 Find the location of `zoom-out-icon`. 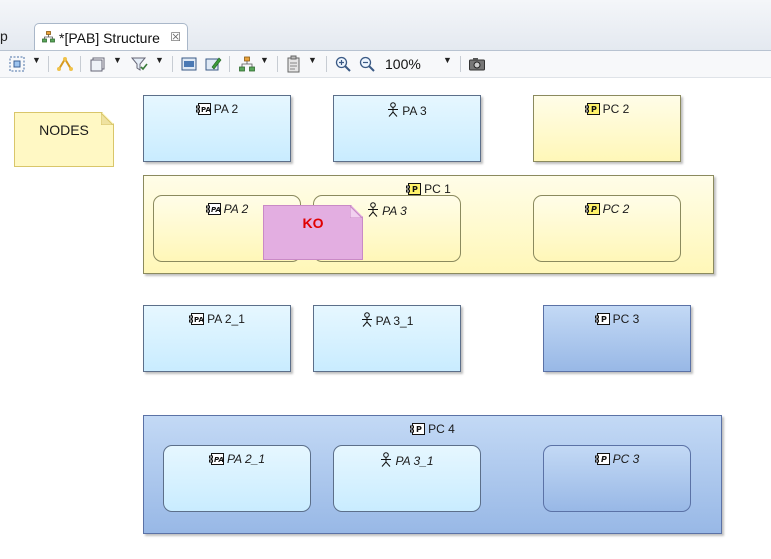

zoom-out-icon is located at coordinates (367, 64).